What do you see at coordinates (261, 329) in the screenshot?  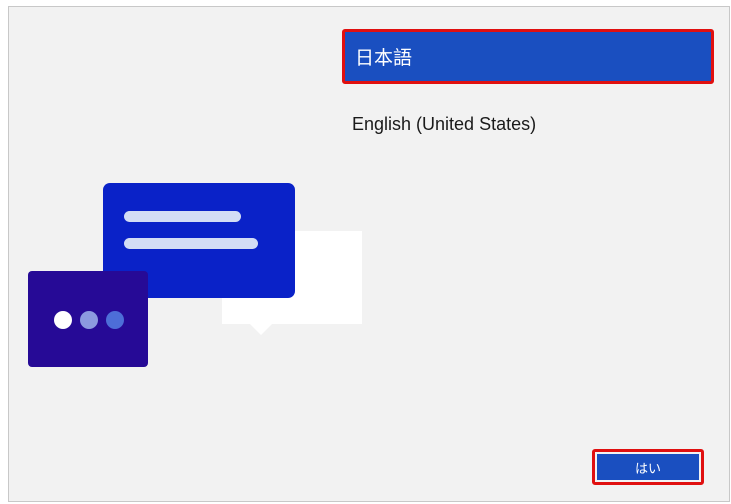 I see `white-bubble-tail-shape` at bounding box center [261, 329].